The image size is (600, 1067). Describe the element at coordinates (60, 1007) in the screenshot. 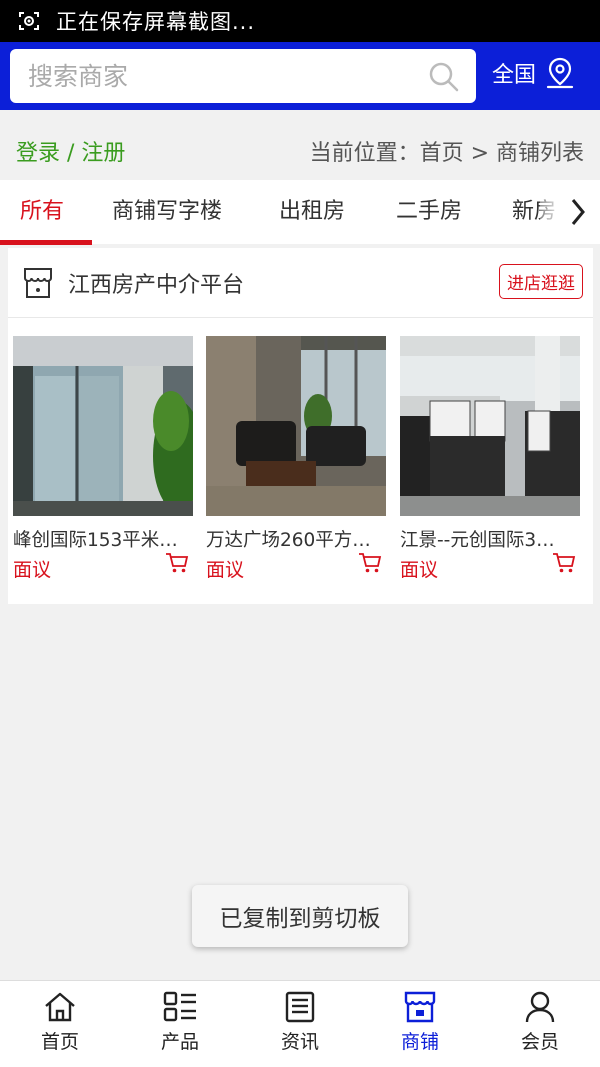

I see `home-icon` at that location.